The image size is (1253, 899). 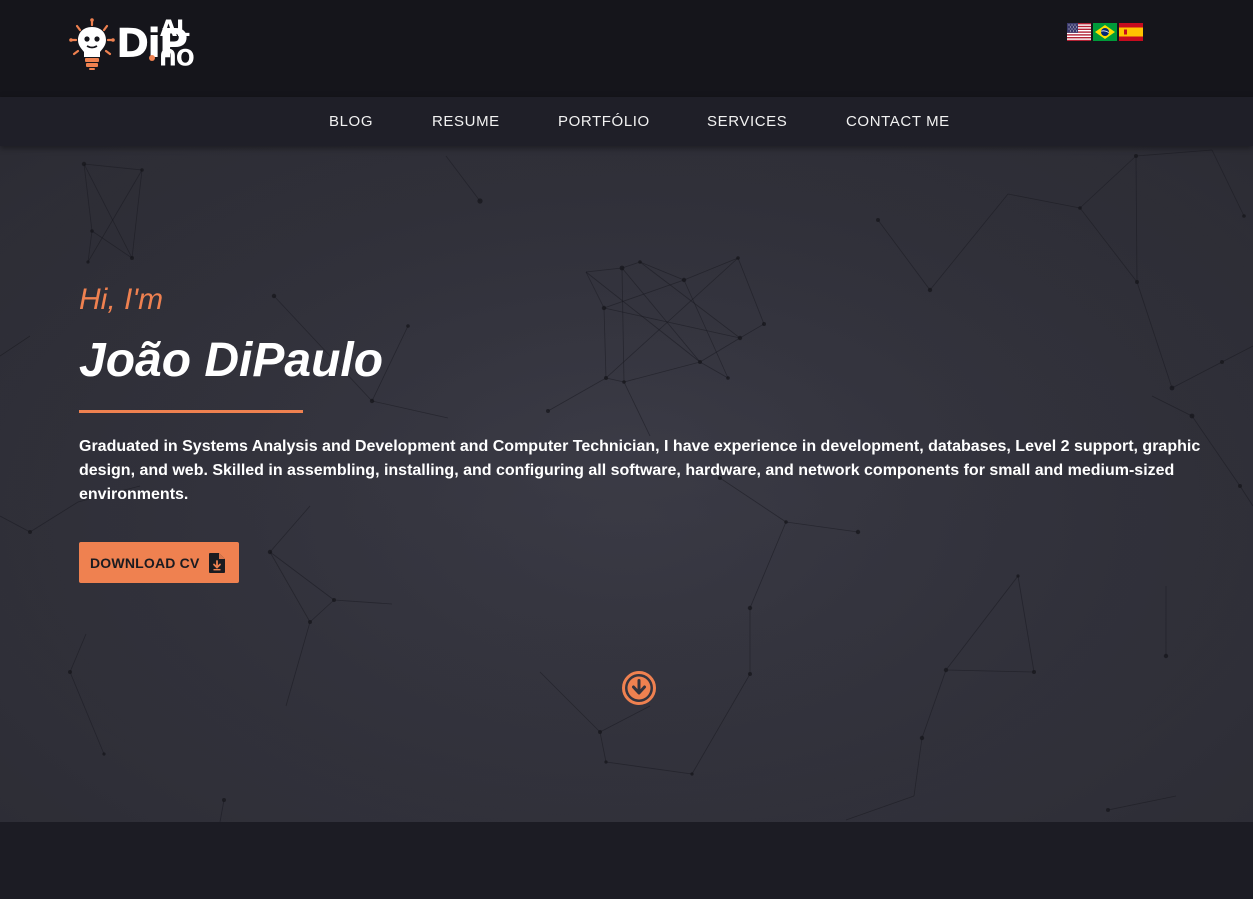 I want to click on site-logo: DiP AL OU, so click(x=138, y=44).